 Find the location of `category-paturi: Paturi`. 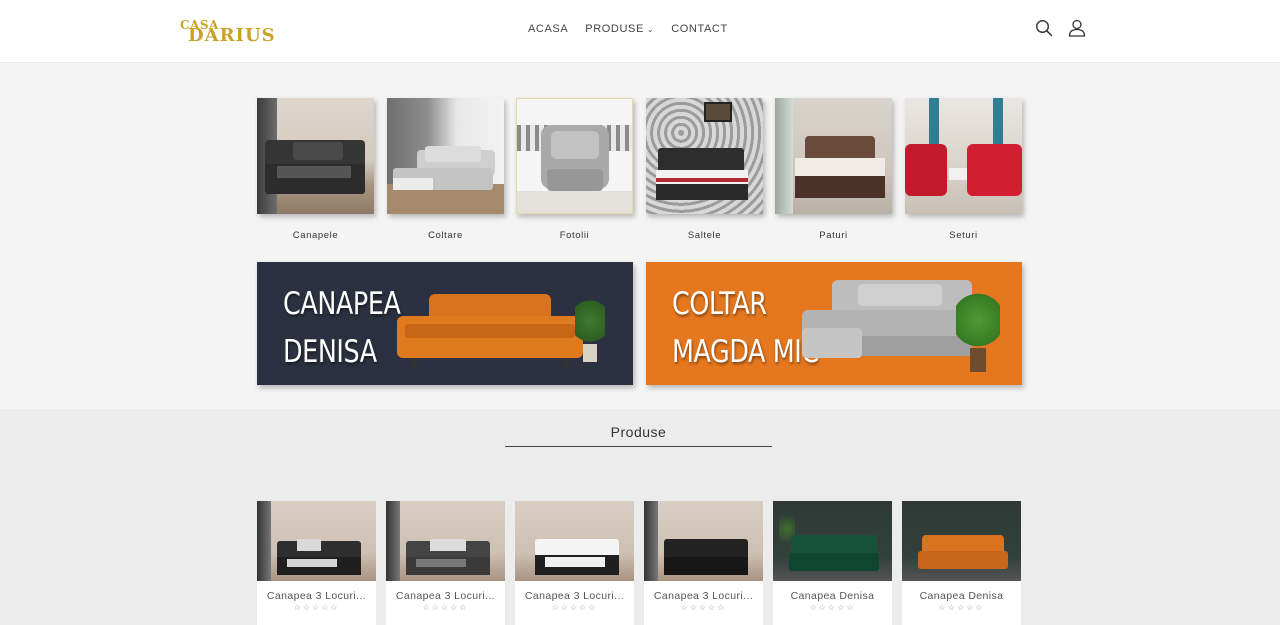

category-paturi: Paturi is located at coordinates (833, 169).